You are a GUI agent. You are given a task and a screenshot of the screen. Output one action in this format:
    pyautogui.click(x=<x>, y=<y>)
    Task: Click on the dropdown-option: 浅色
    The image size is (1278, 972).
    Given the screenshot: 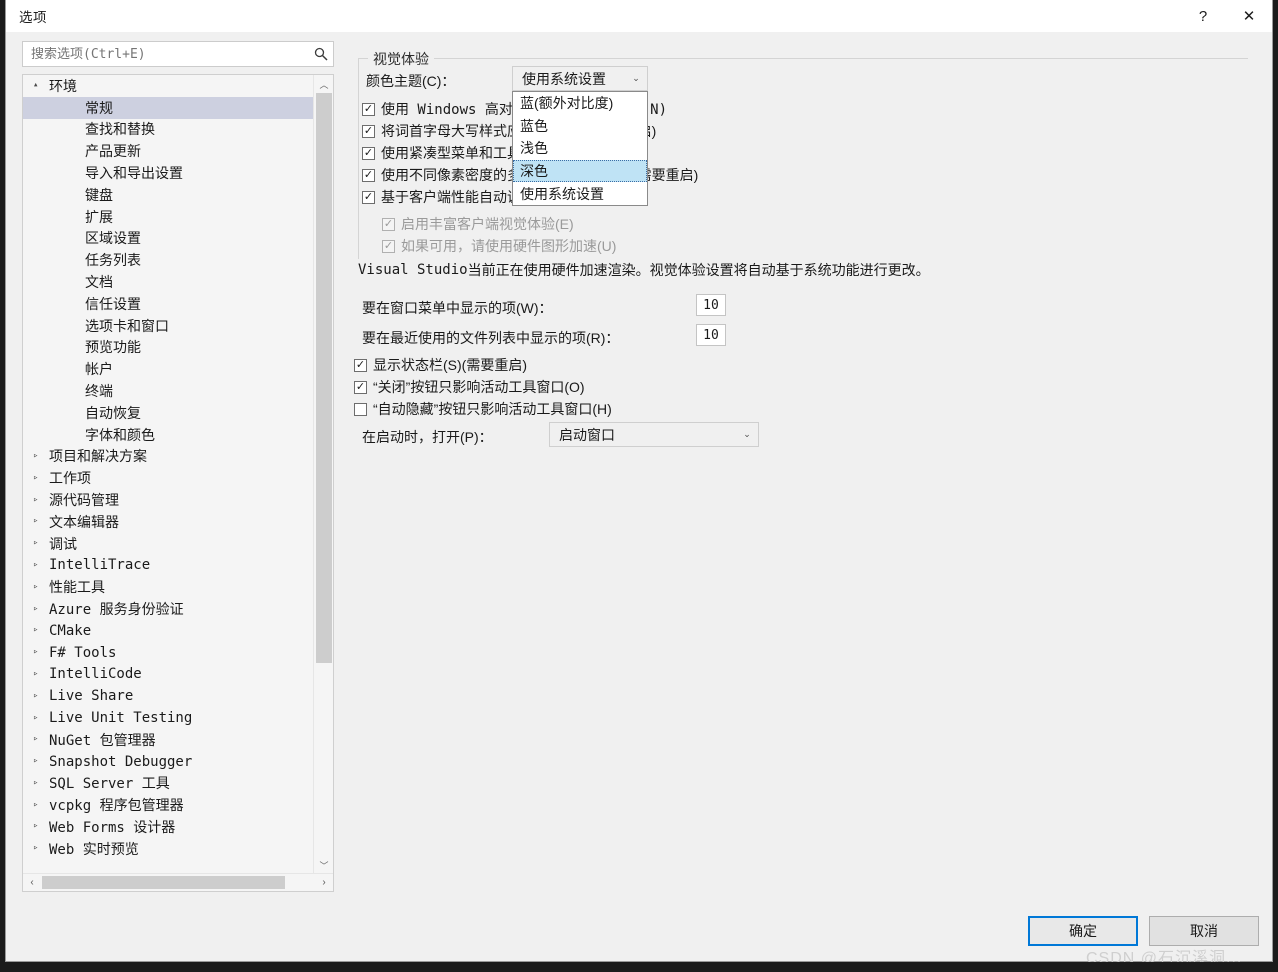 What is the action you would take?
    pyautogui.click(x=580, y=148)
    